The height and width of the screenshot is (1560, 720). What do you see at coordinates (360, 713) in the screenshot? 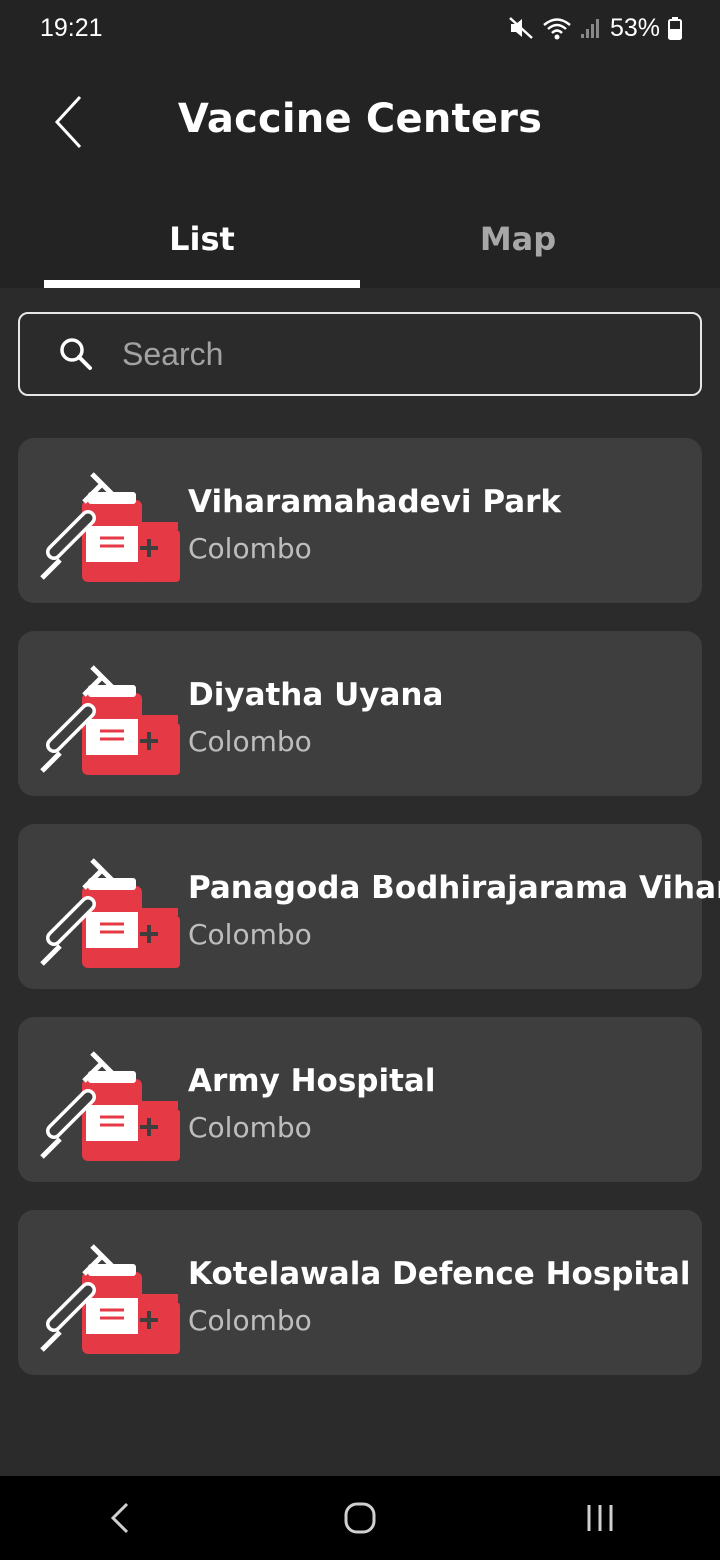
I see `list-item: Diyatha Uyana Colombo` at bounding box center [360, 713].